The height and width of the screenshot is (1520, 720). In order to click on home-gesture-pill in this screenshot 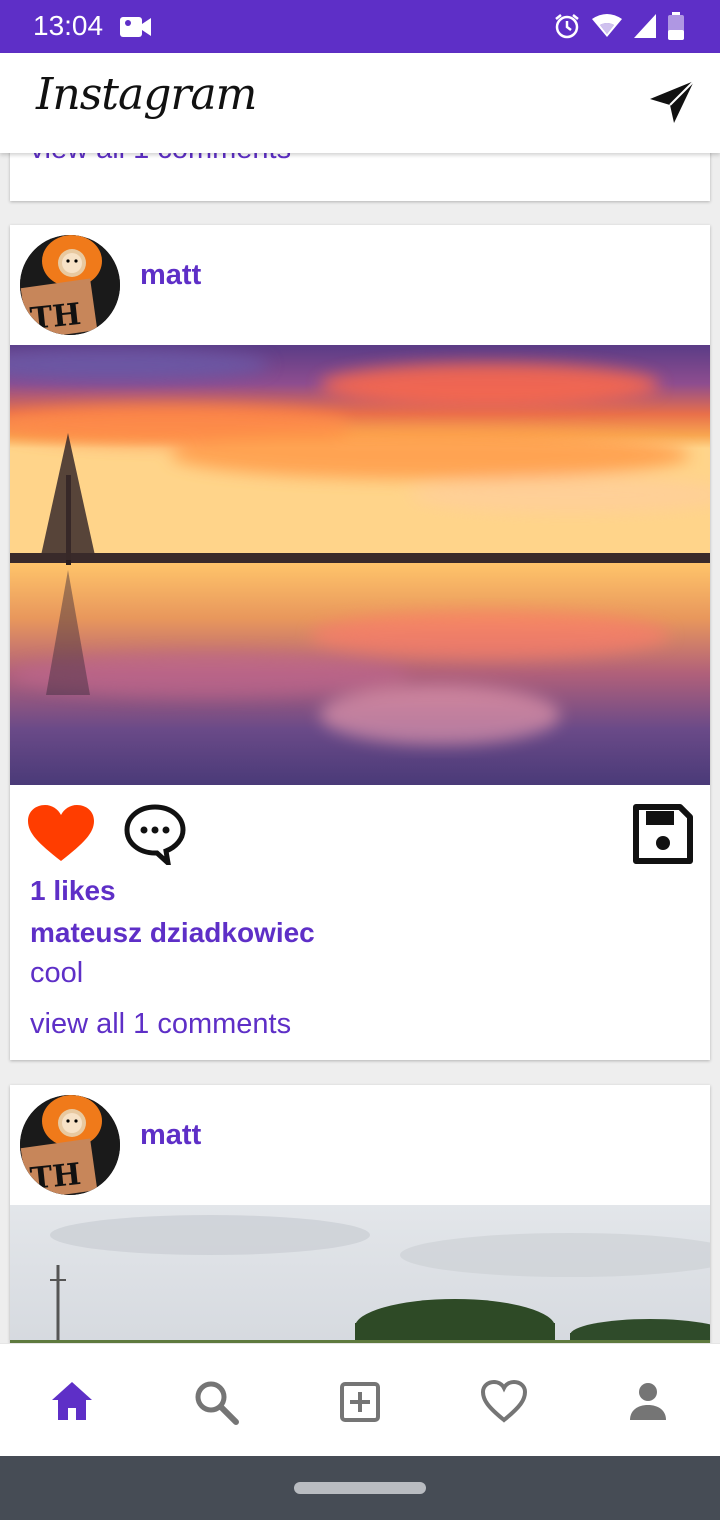, I will do `click(360, 1488)`.